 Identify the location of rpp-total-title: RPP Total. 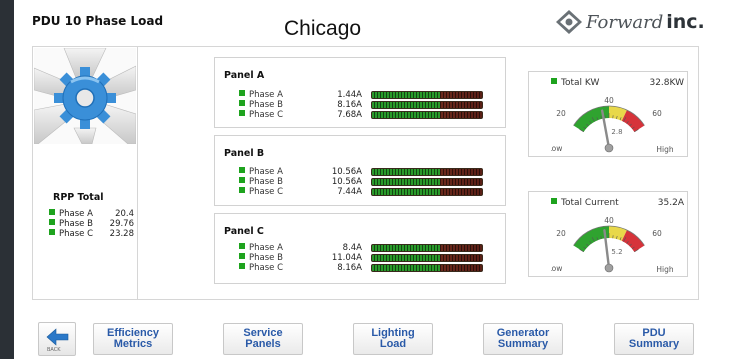
(78, 197).